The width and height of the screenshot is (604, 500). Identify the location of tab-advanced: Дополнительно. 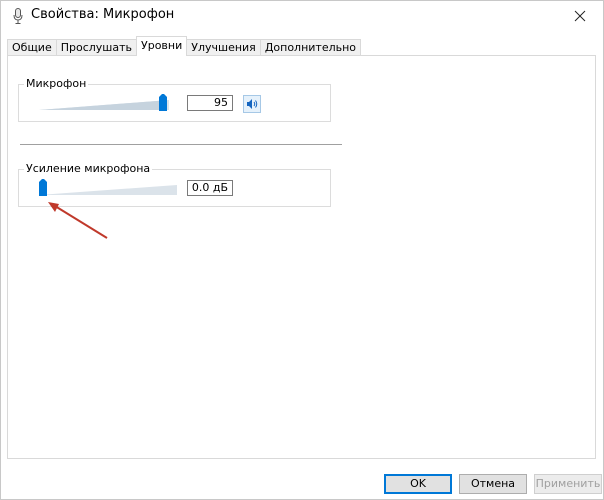
(310, 47).